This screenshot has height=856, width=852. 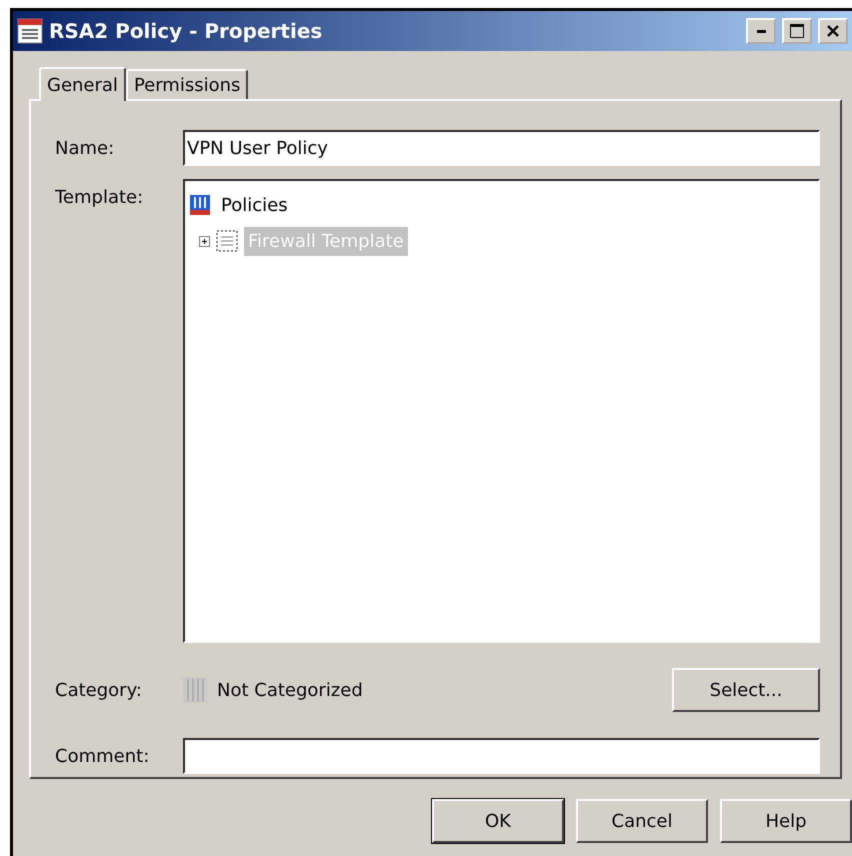 I want to click on minimize-icon, so click(x=761, y=31).